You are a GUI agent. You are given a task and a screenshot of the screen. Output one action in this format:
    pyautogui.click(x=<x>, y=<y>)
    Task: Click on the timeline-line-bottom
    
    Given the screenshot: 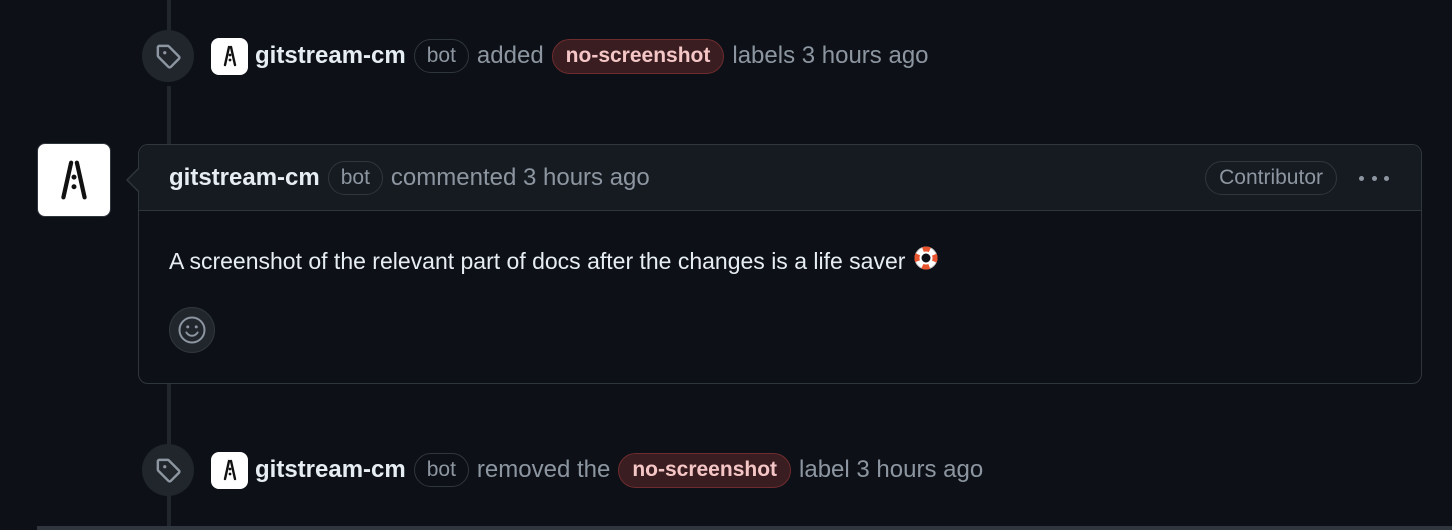 What is the action you would take?
    pyautogui.click(x=169, y=513)
    